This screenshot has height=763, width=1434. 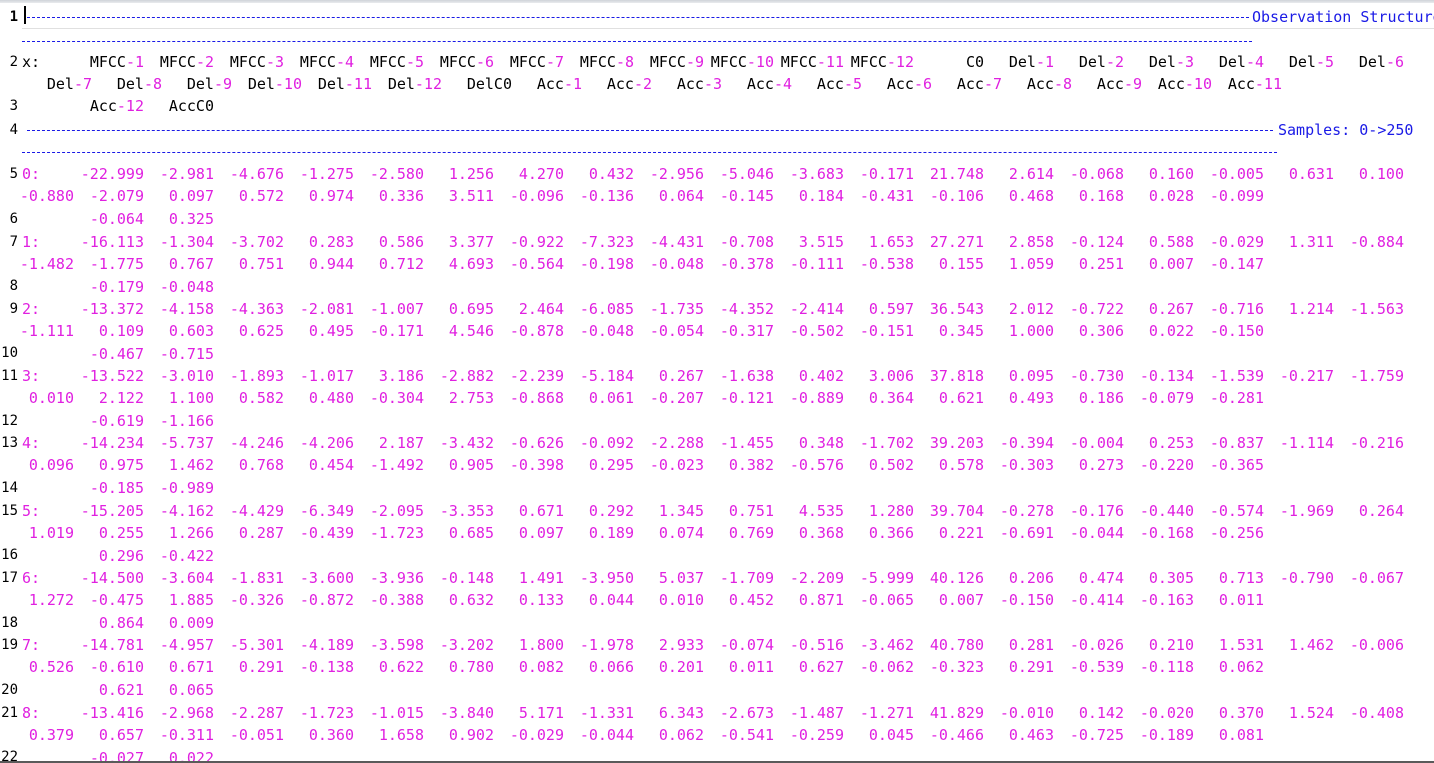 What do you see at coordinates (1031, 242) in the screenshot?
I see `sample-value: 2.858` at bounding box center [1031, 242].